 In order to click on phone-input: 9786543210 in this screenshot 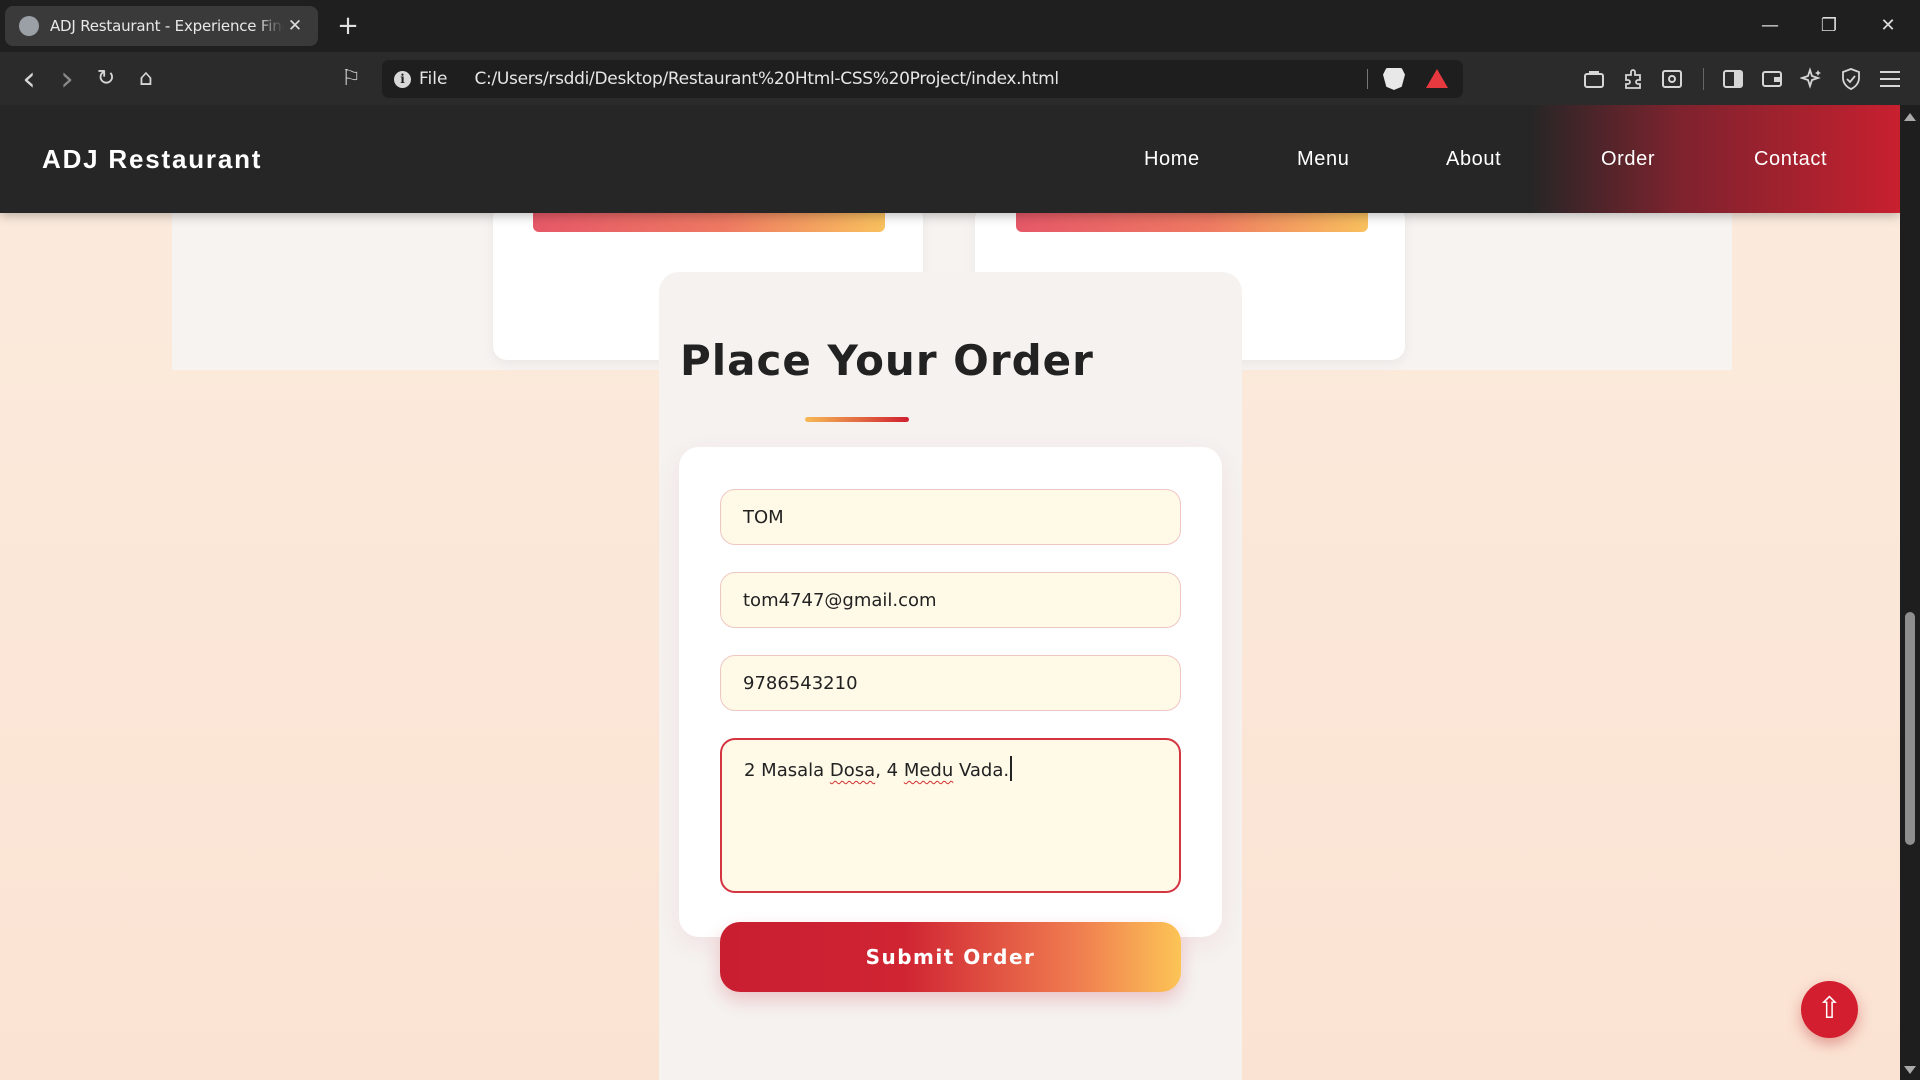, I will do `click(950, 683)`.